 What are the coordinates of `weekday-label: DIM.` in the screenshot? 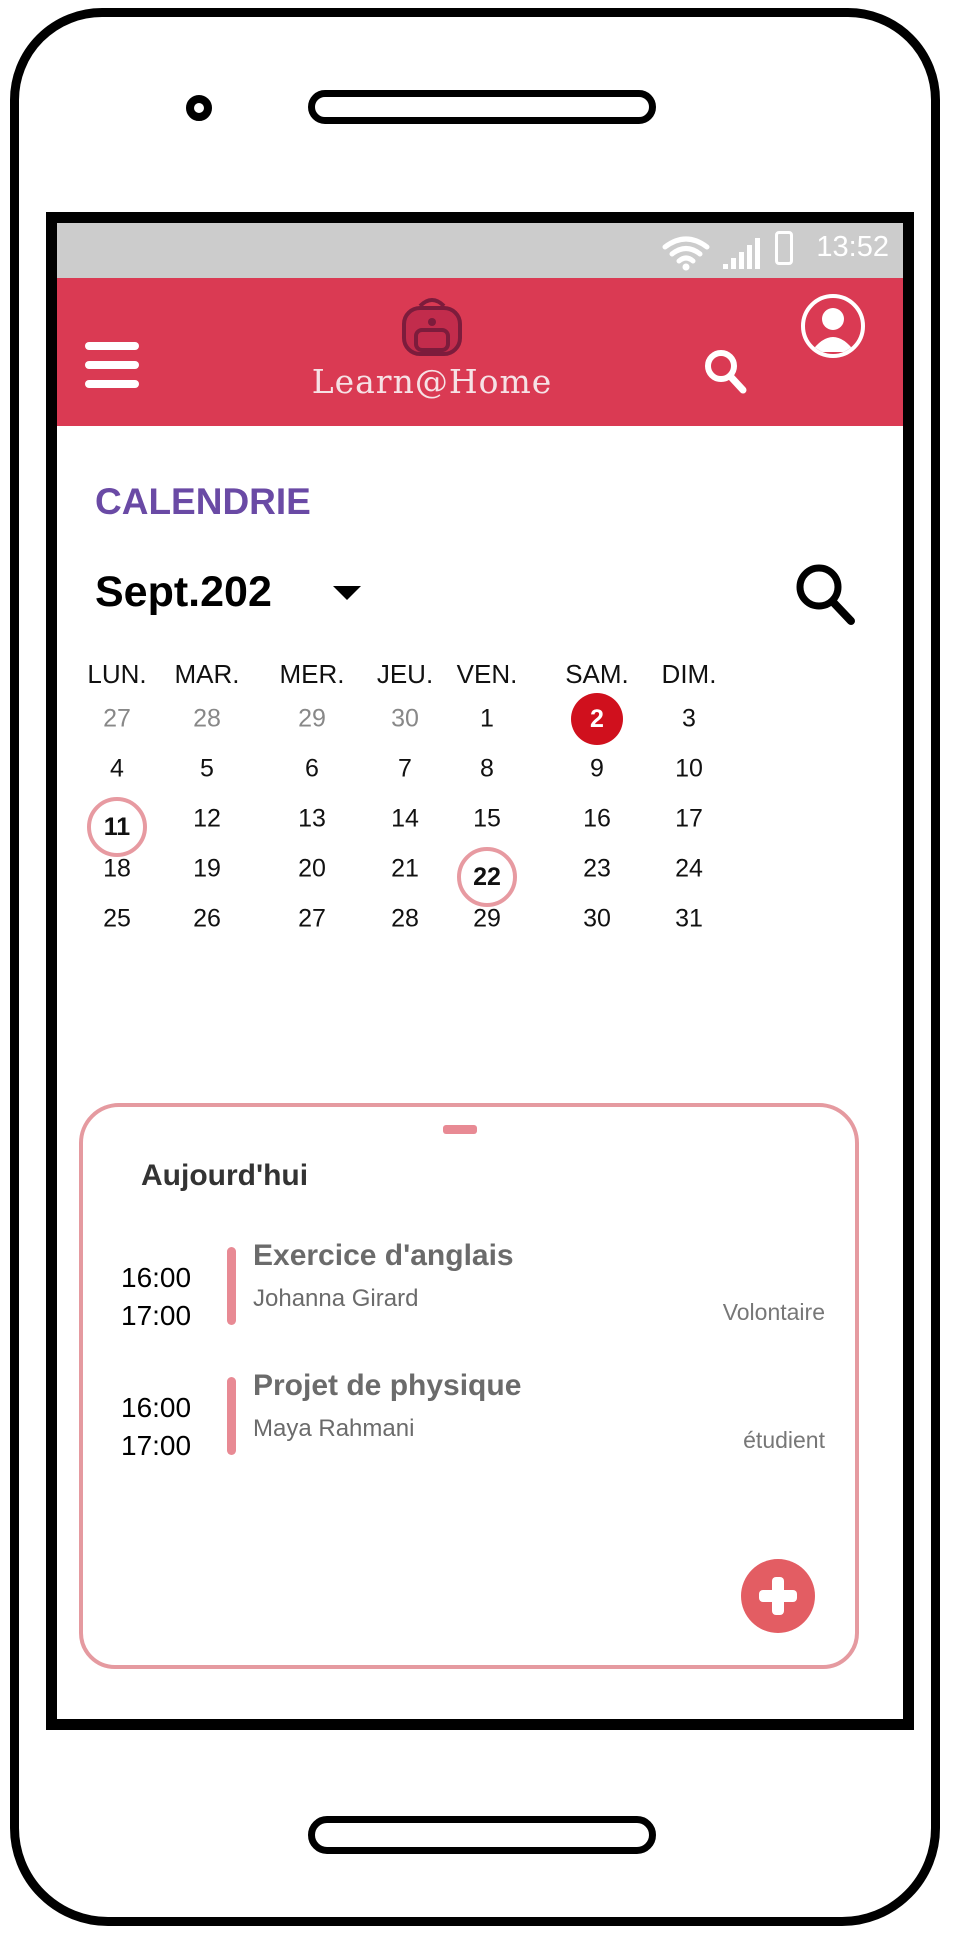 It's located at (689, 674).